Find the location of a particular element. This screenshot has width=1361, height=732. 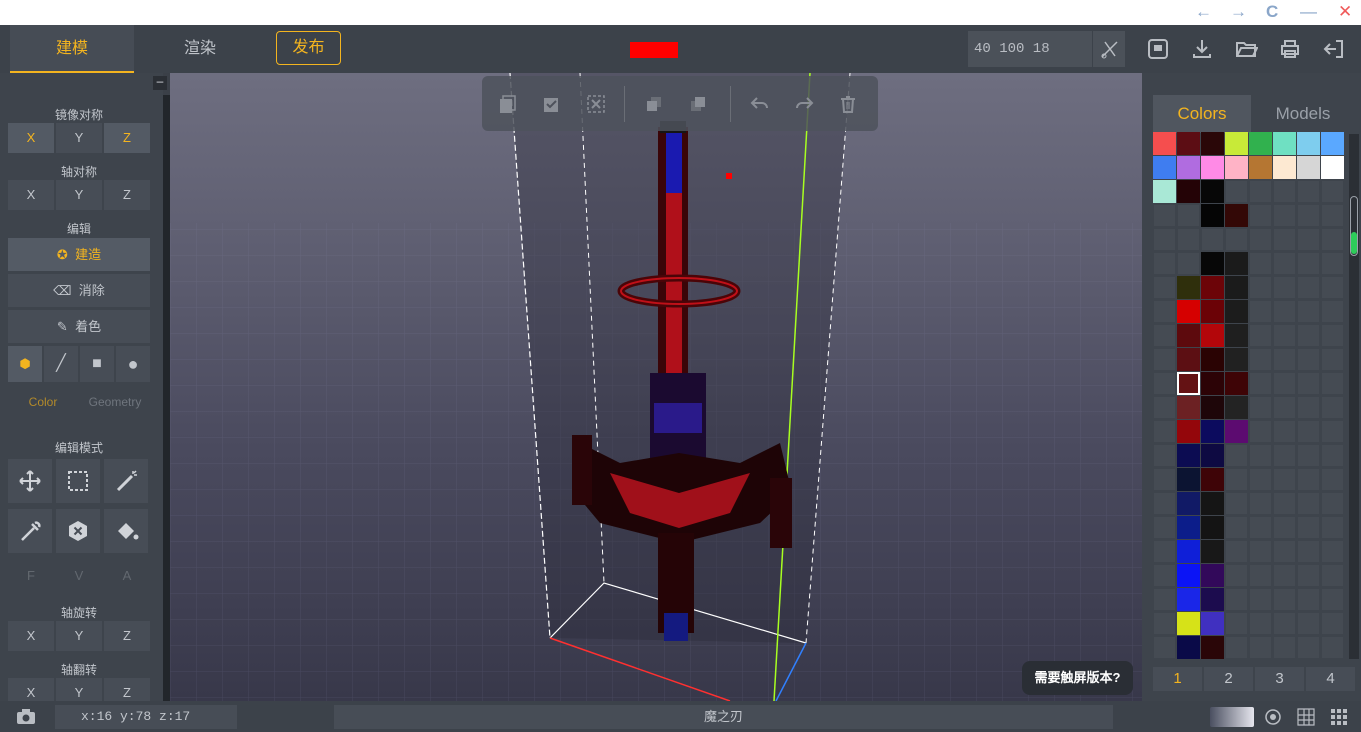

axis-rot-z-button: Z is located at coordinates (127, 636).